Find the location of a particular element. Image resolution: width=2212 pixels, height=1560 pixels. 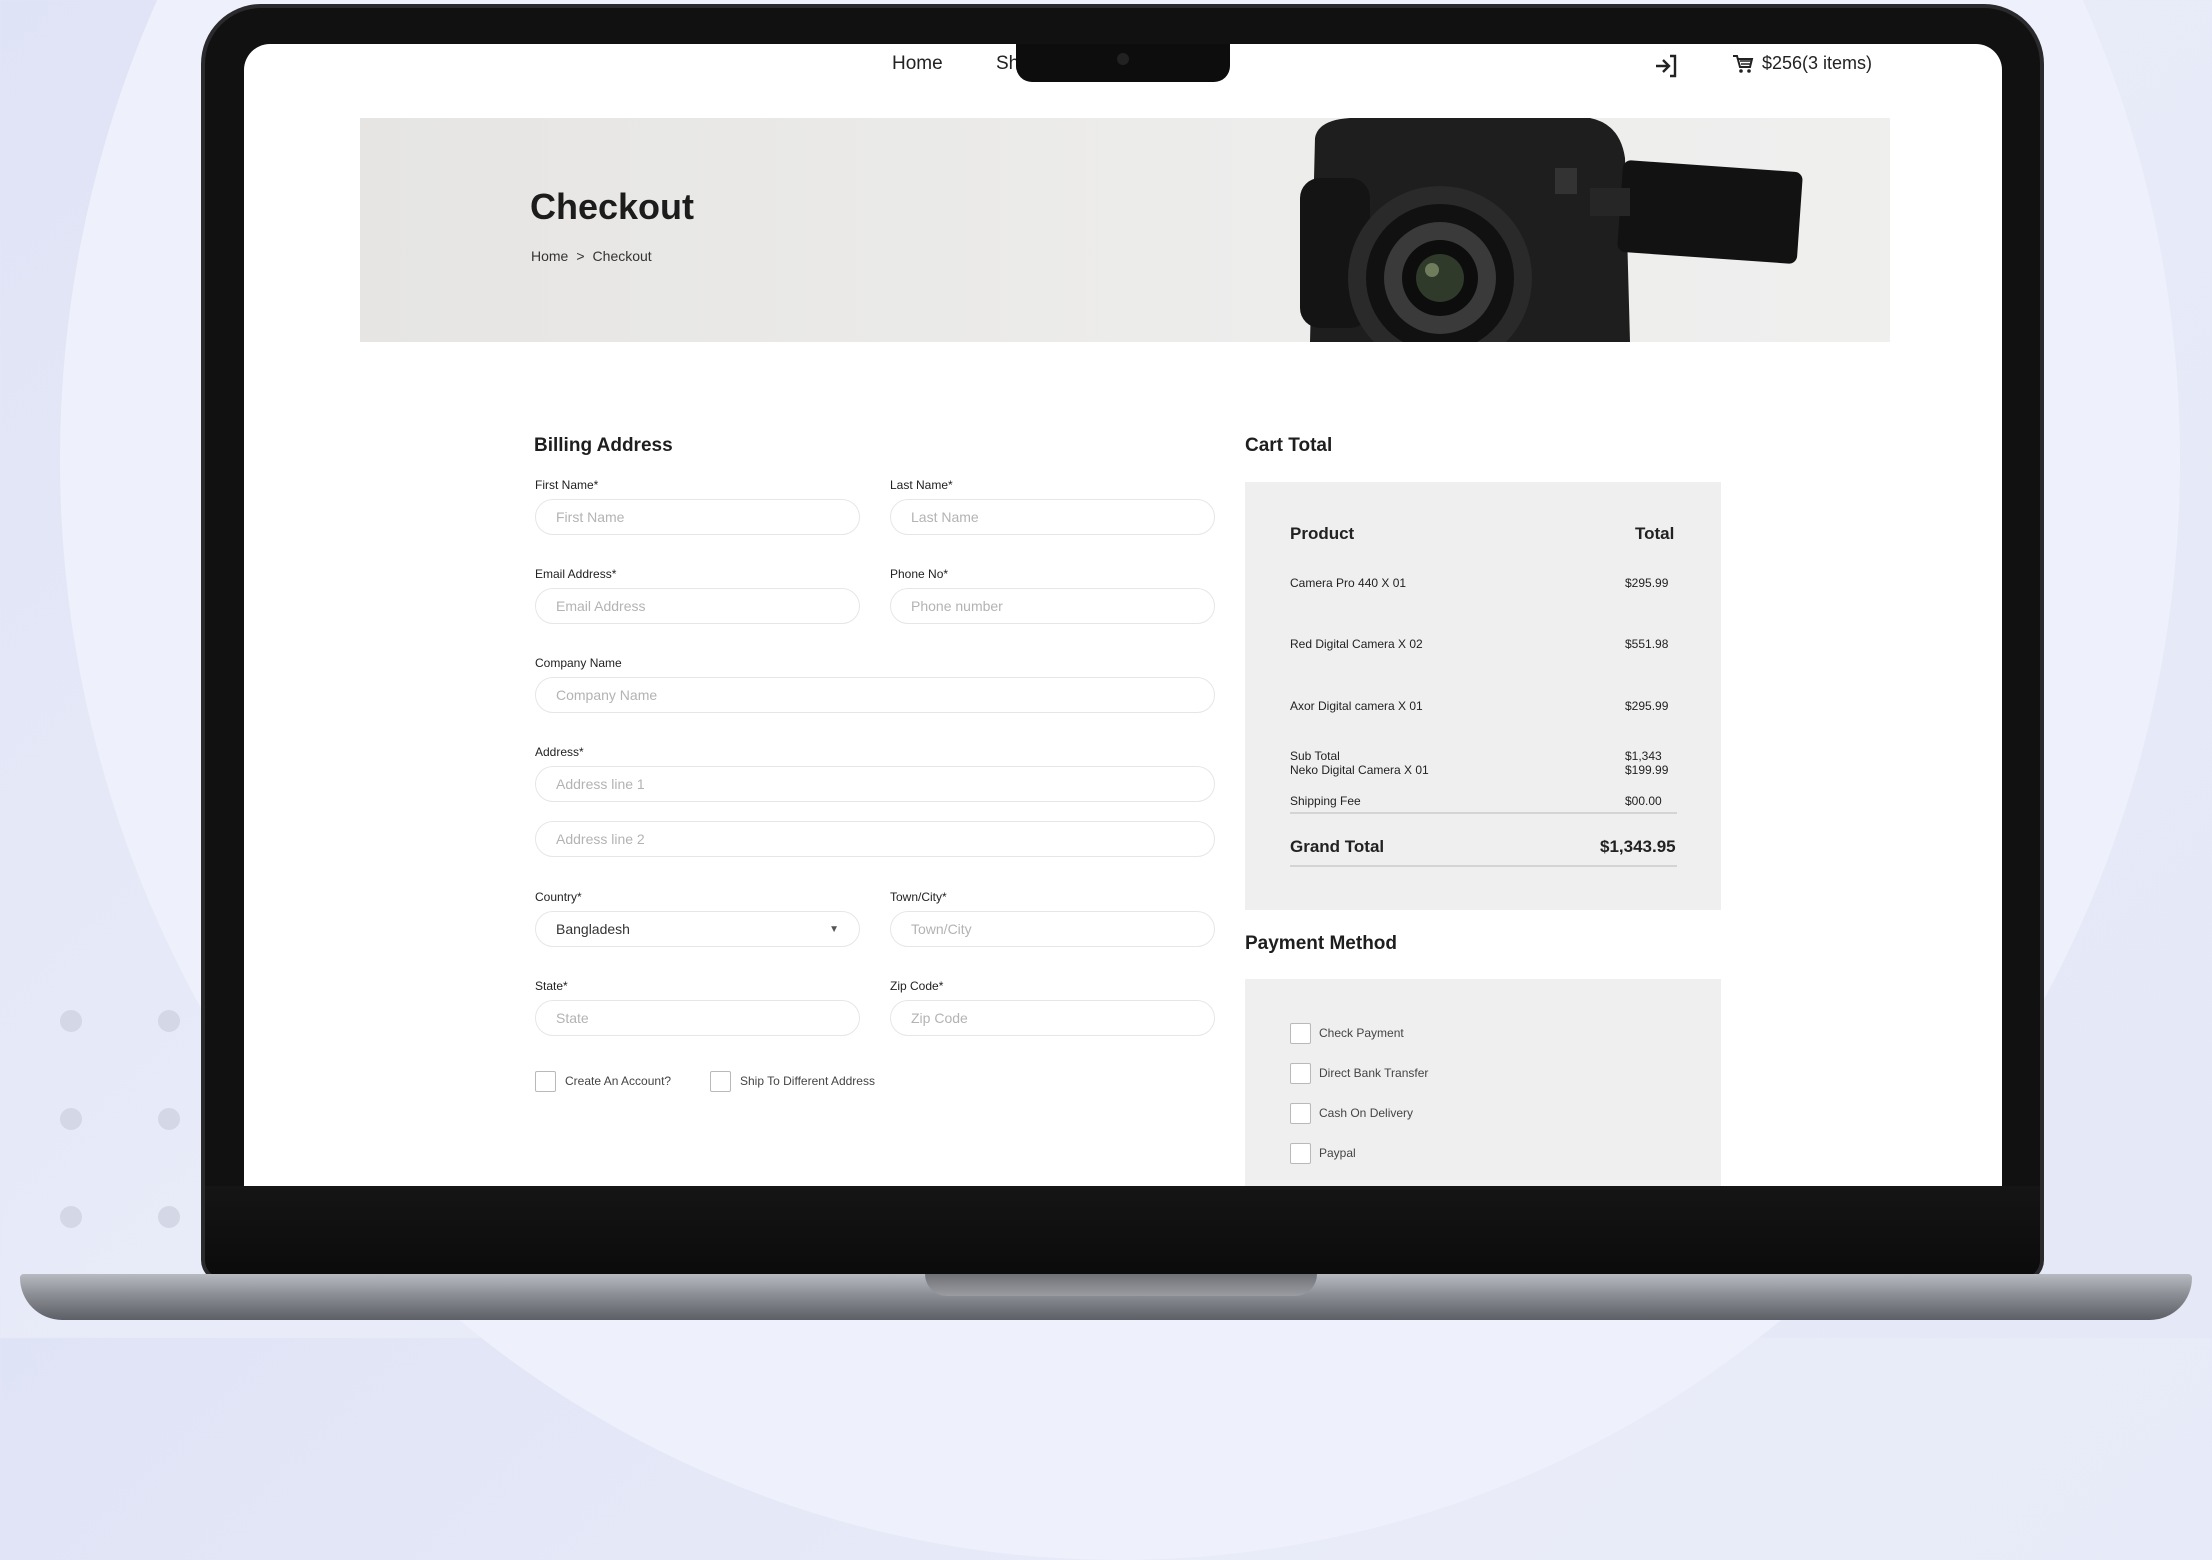

email-label: Email Address* is located at coordinates (576, 574).